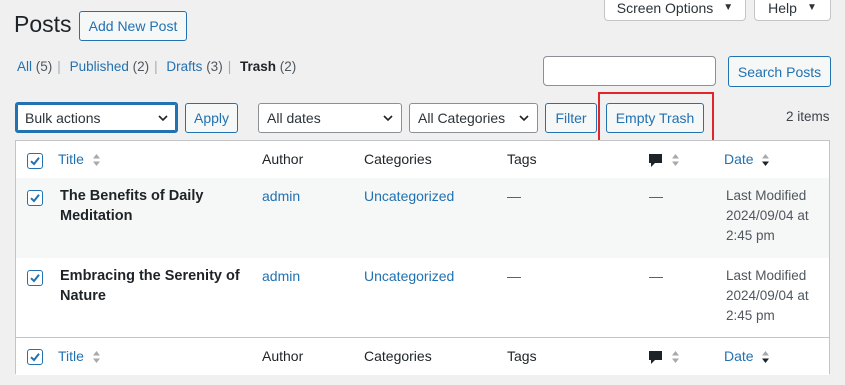  Describe the element at coordinates (294, 118) in the screenshot. I see `dates-filter-value: All dates` at that location.